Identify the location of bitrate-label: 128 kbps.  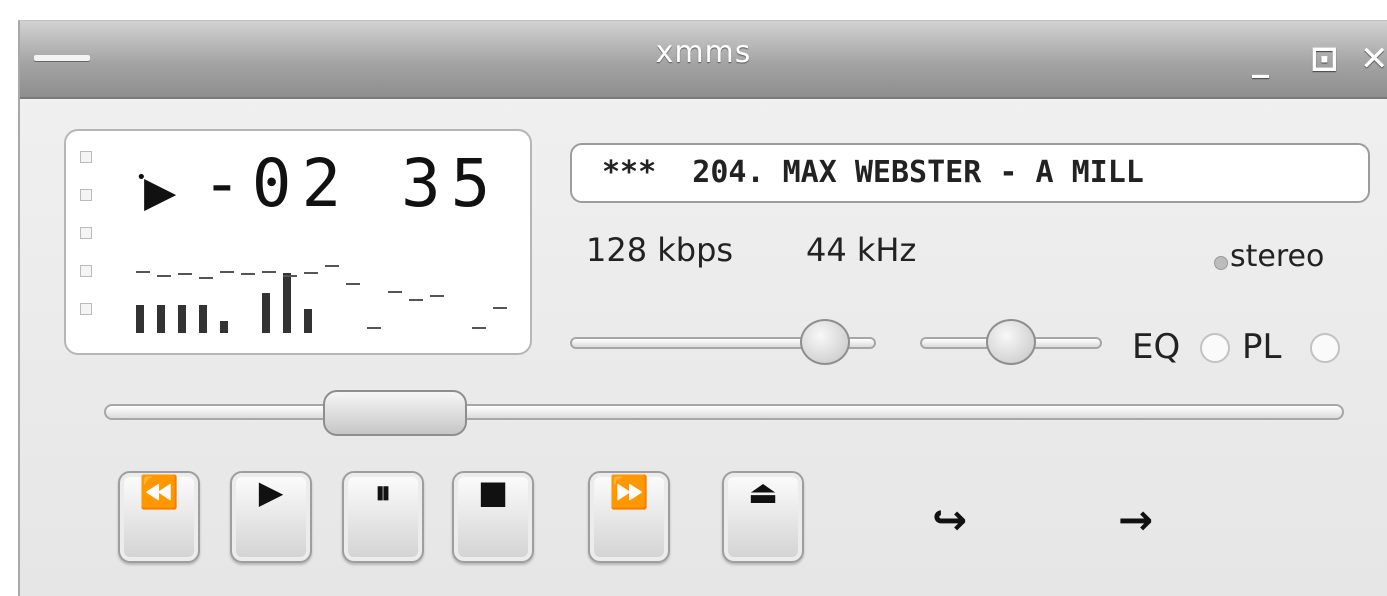
(660, 250).